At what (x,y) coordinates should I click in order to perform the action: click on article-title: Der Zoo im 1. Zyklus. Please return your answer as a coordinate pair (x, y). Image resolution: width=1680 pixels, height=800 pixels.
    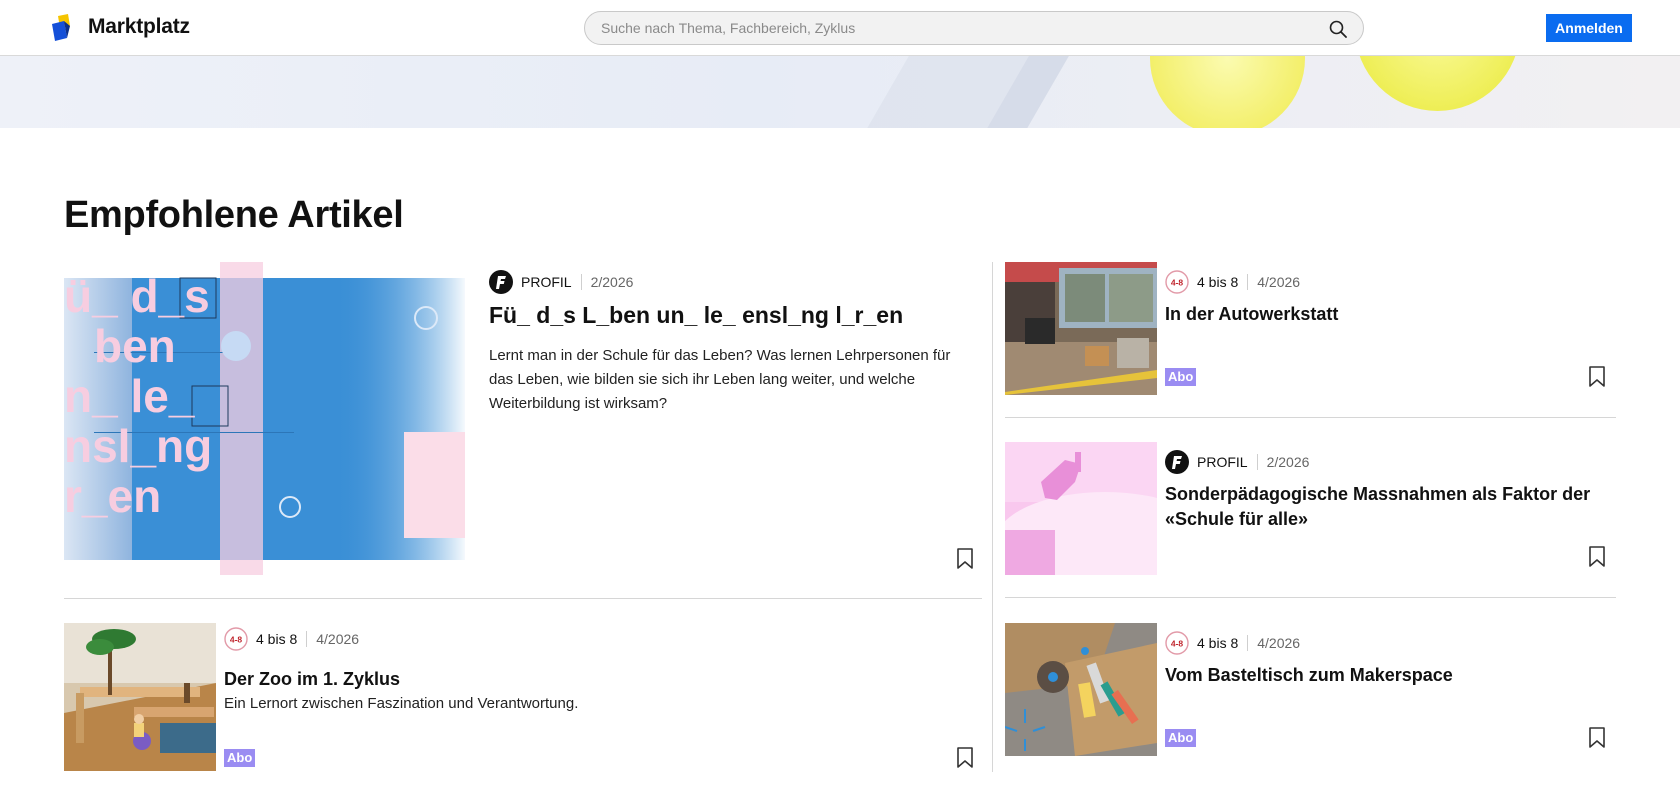
    Looking at the image, I should click on (574, 679).